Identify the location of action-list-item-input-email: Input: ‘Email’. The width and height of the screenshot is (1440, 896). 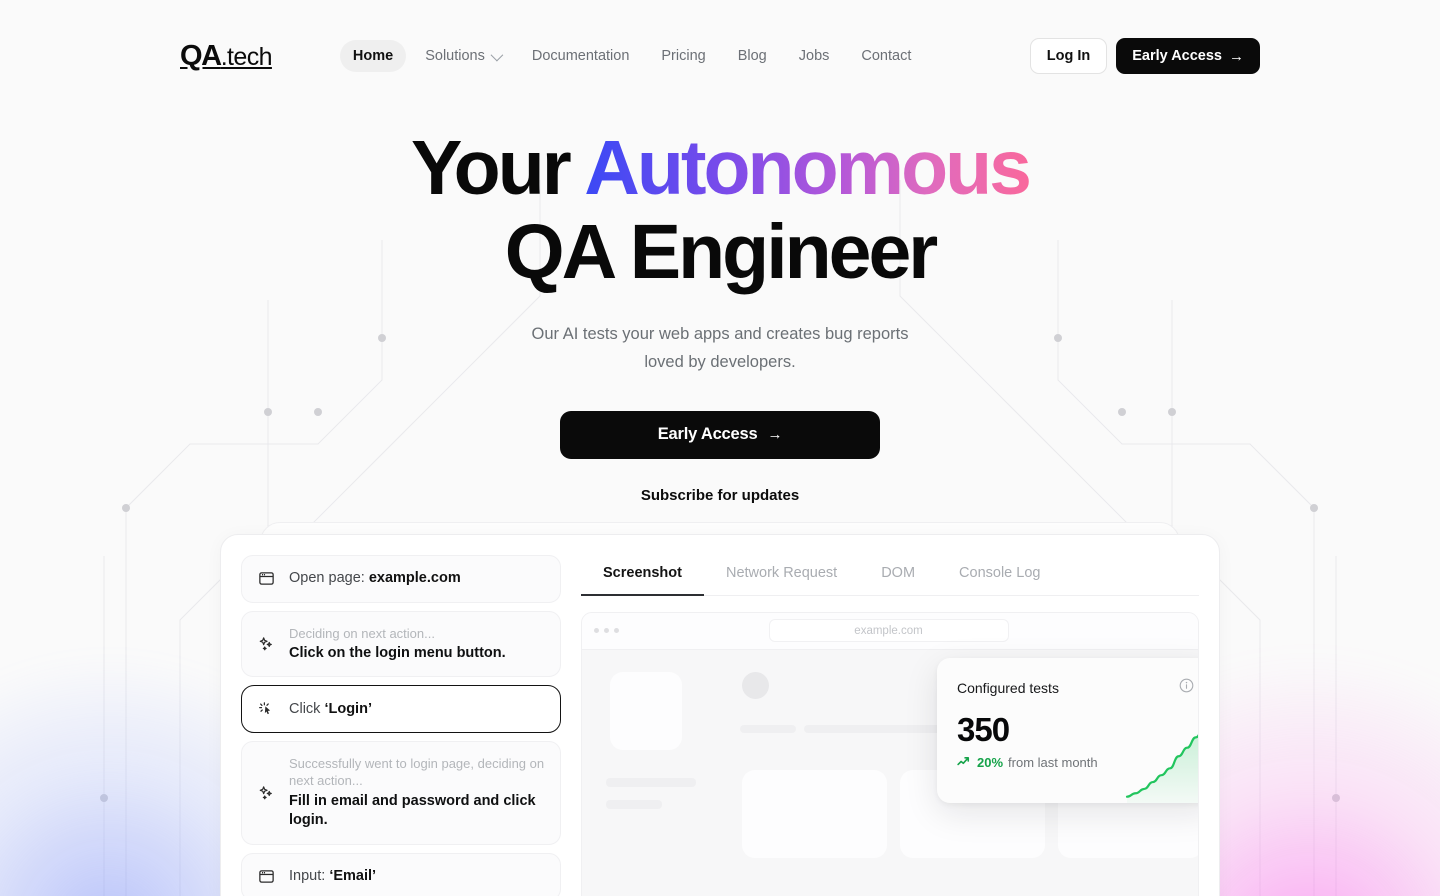
(401, 874).